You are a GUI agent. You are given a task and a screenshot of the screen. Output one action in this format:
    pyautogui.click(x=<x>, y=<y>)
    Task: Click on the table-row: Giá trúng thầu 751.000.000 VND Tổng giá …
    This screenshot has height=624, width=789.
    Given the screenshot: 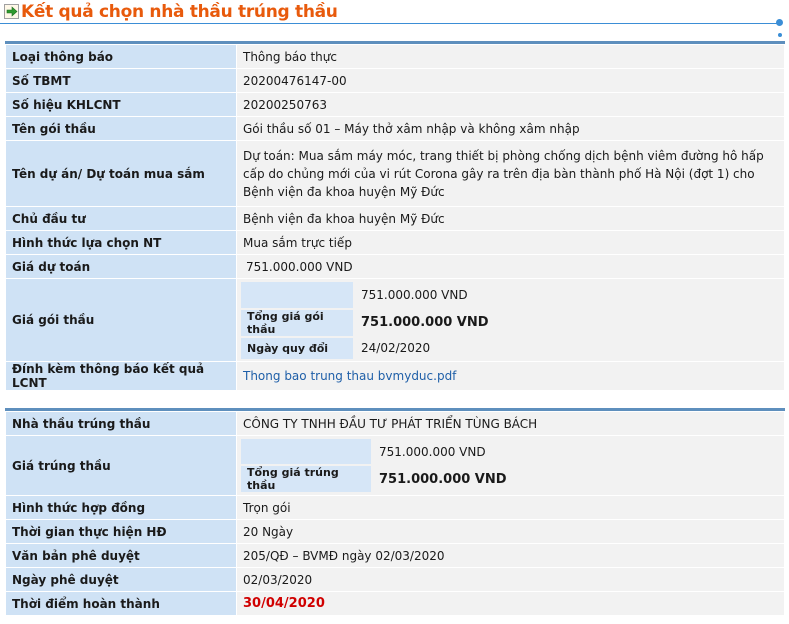 What is the action you would take?
    pyautogui.click(x=395, y=465)
    